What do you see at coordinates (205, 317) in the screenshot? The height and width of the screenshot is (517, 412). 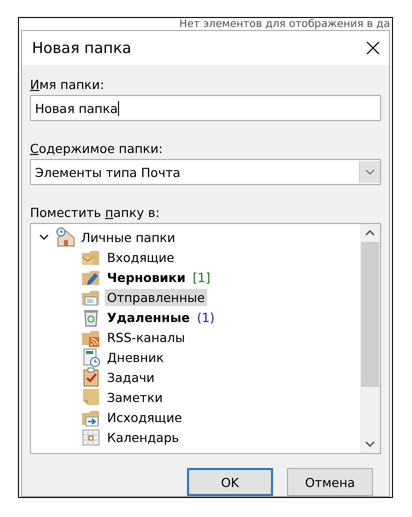 I see `unread-count: (1)` at bounding box center [205, 317].